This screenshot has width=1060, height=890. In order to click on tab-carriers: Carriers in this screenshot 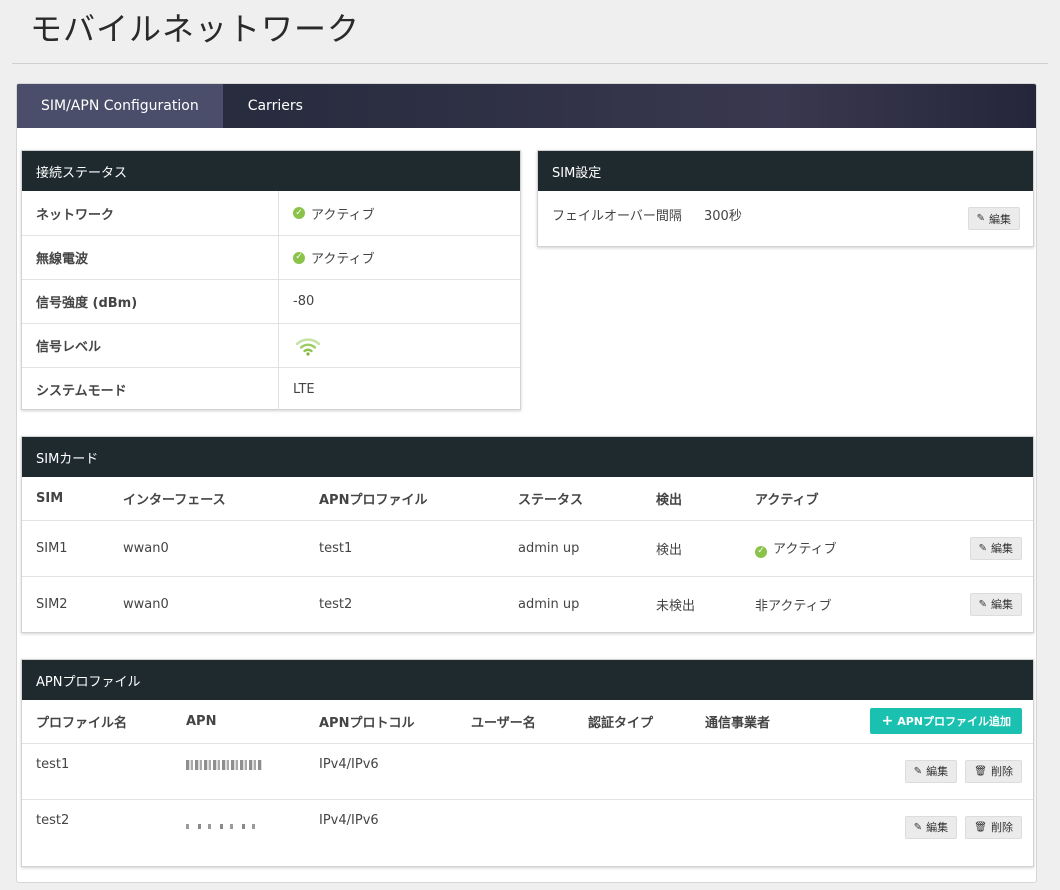, I will do `click(275, 106)`.